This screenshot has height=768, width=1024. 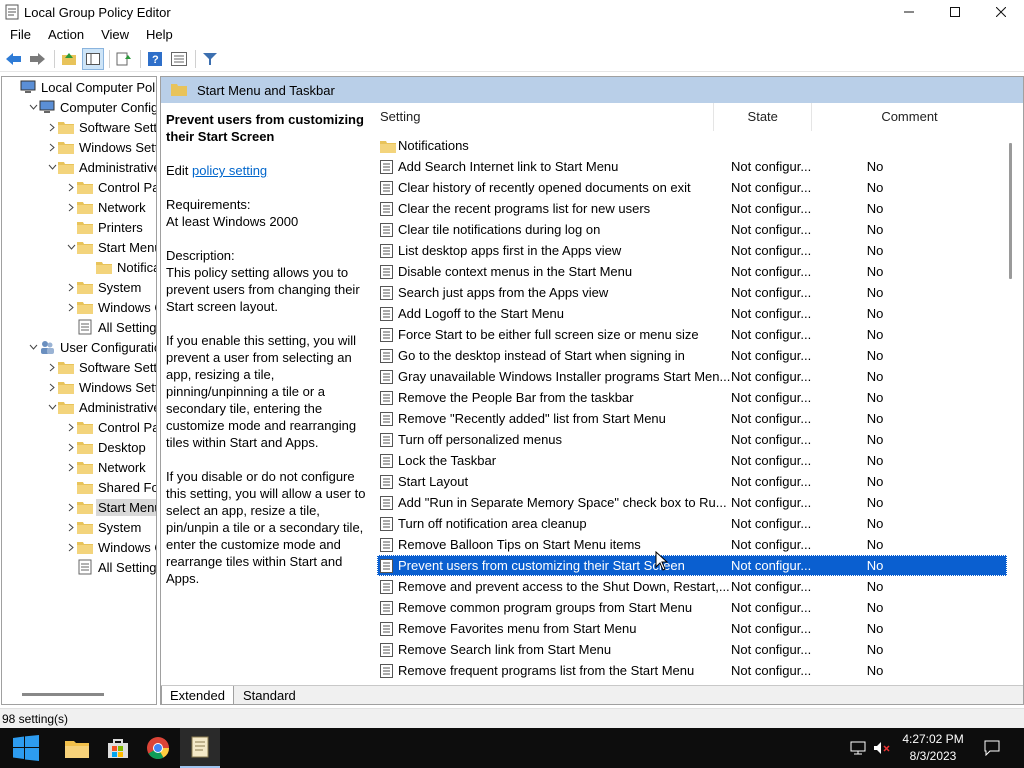 I want to click on tree-node: Notificat, so click(x=120, y=267).